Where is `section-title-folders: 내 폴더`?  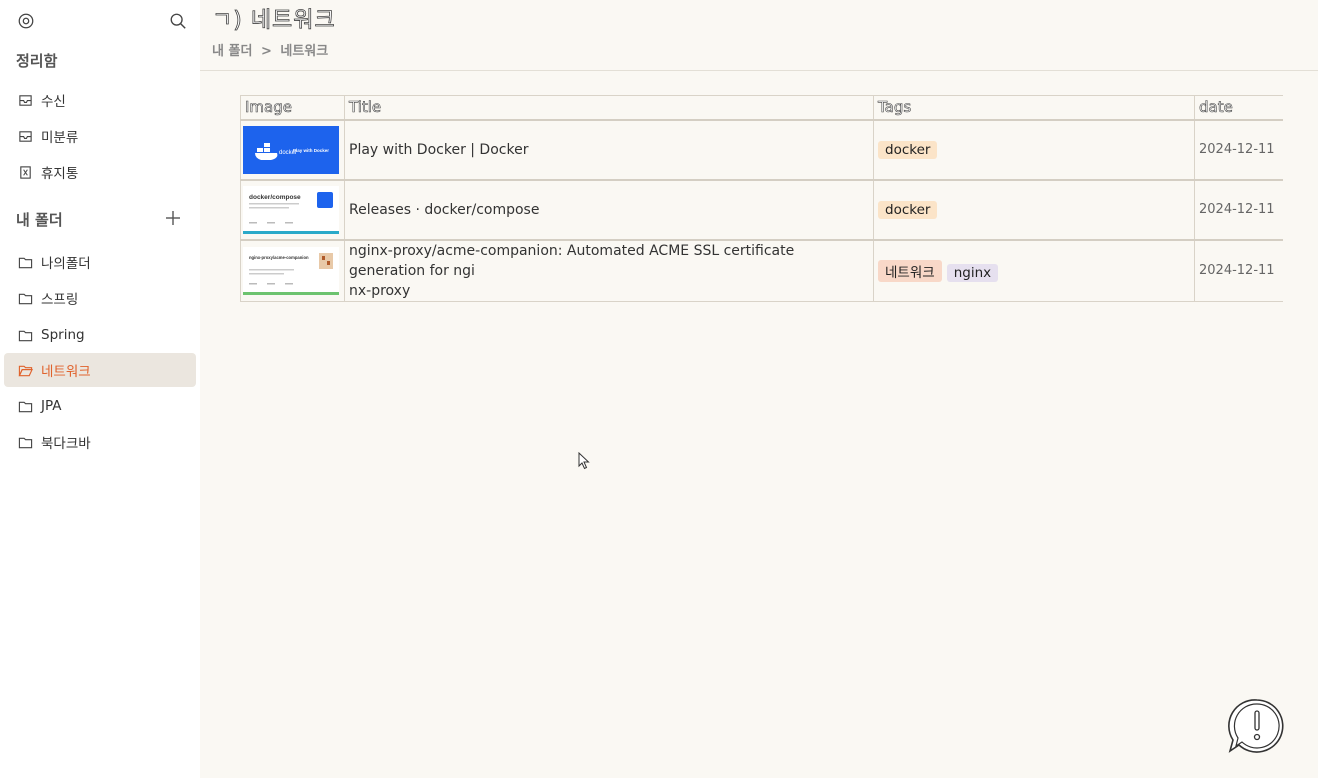
section-title-folders: 내 폴더 is located at coordinates (39, 220).